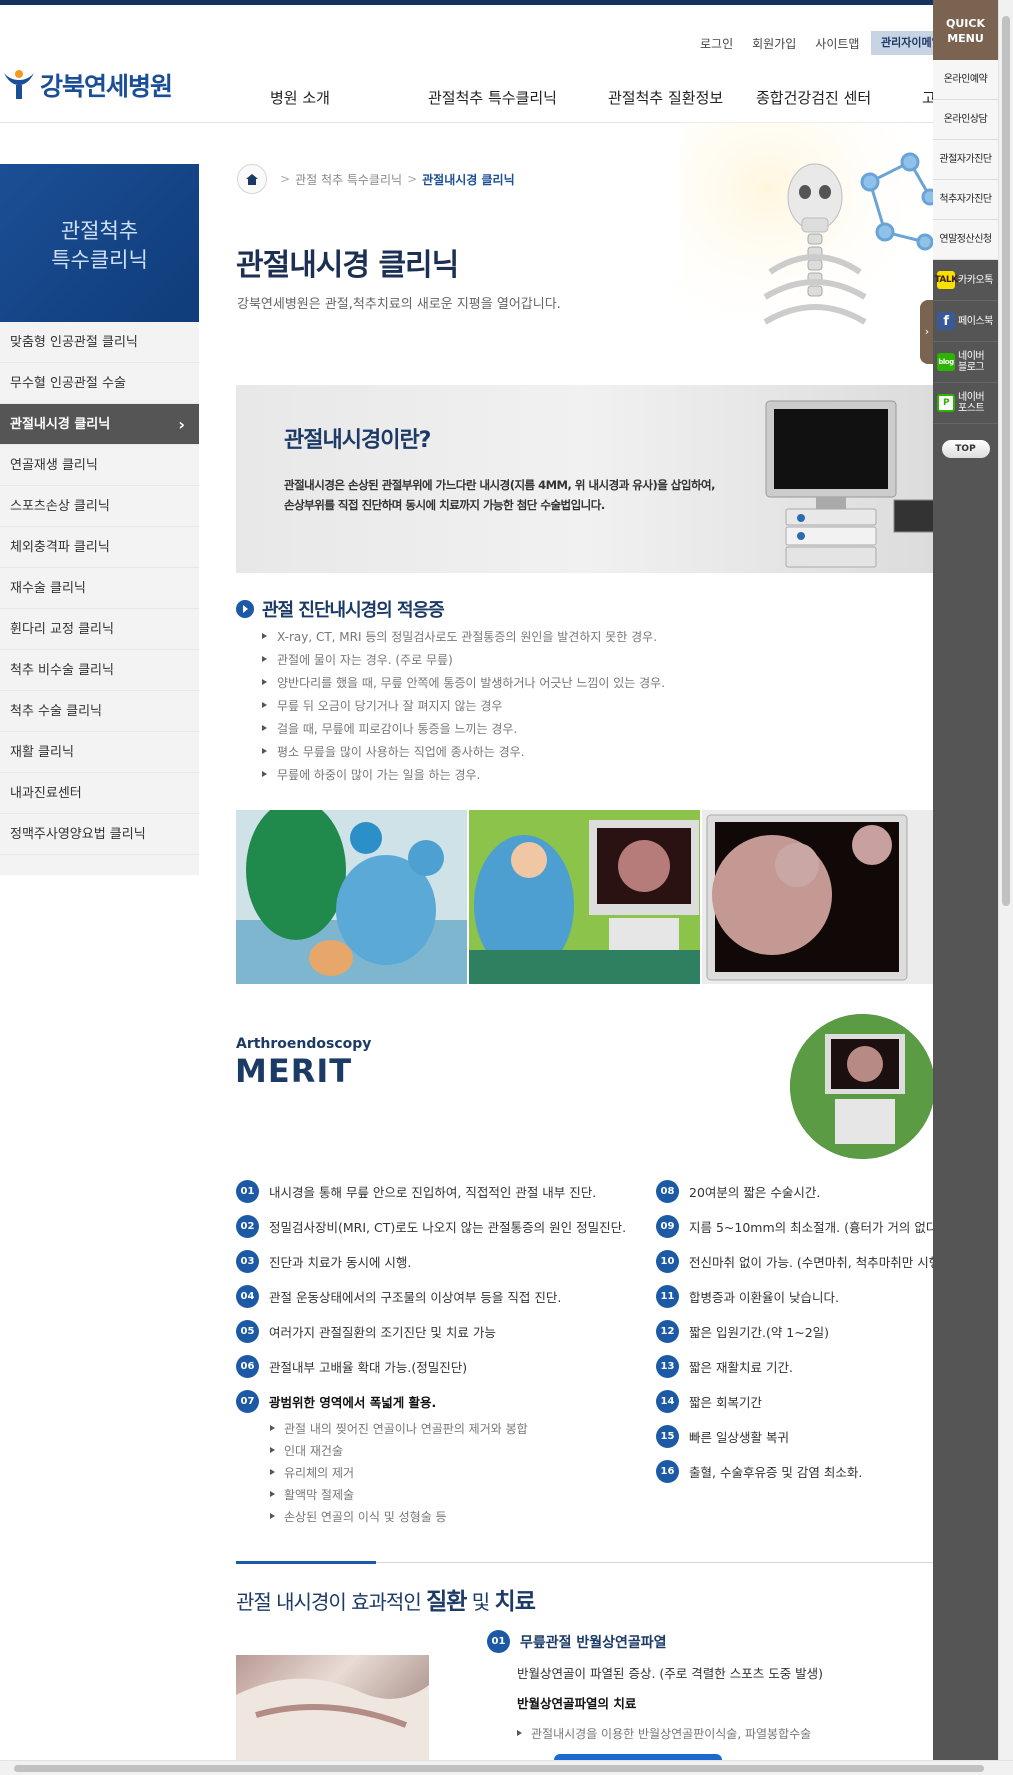 Image resolution: width=1013 pixels, height=1775 pixels. I want to click on quick-naver-blog-label2: 블로그, so click(971, 367).